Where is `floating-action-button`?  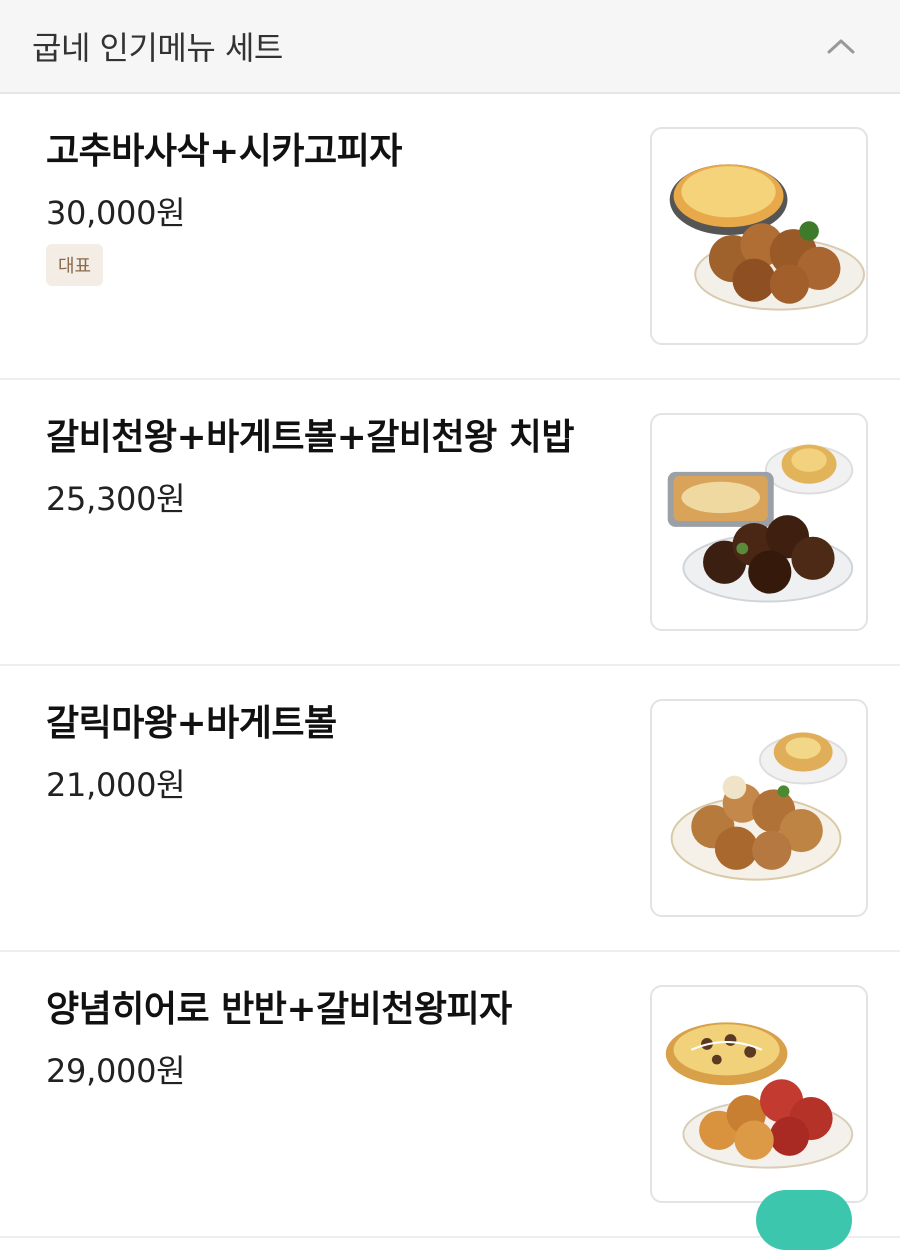
floating-action-button is located at coordinates (804, 1220).